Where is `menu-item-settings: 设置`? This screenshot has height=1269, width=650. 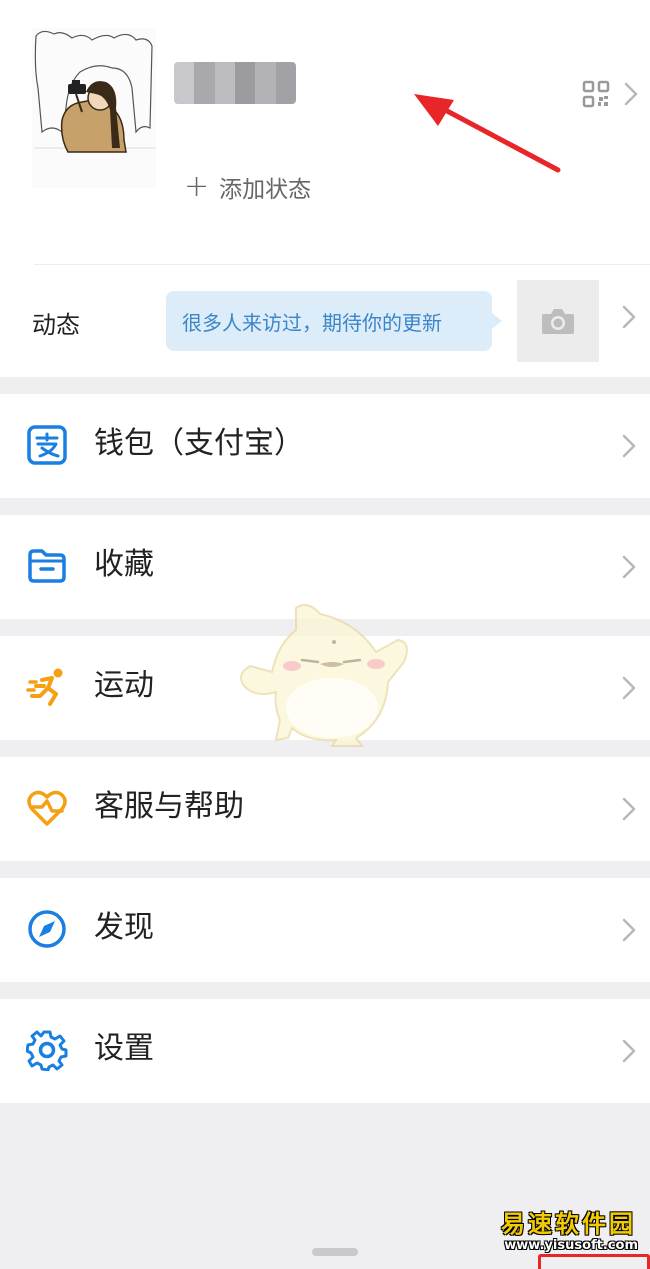
menu-item-settings: 设置 is located at coordinates (325, 1051).